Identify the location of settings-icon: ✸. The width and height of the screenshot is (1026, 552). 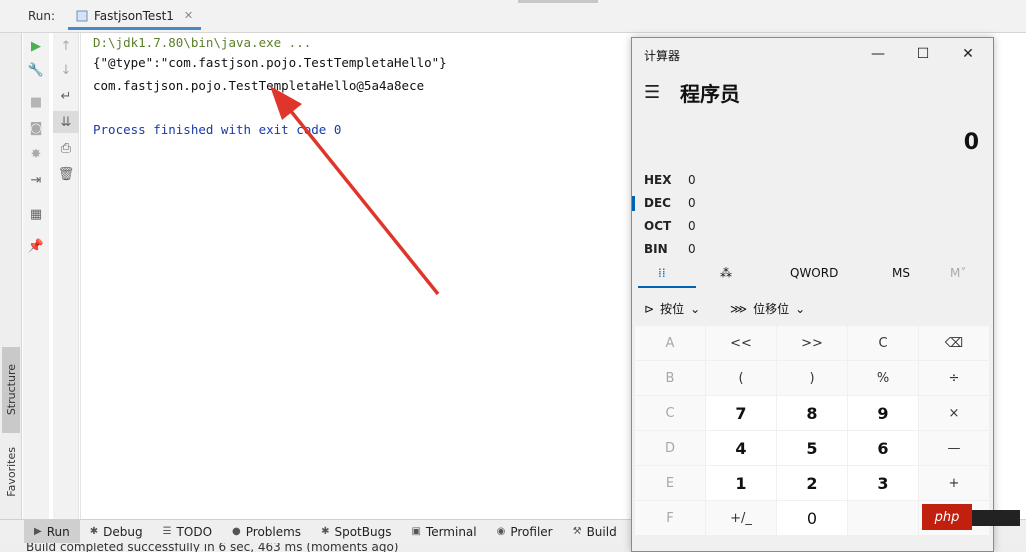
(36, 154).